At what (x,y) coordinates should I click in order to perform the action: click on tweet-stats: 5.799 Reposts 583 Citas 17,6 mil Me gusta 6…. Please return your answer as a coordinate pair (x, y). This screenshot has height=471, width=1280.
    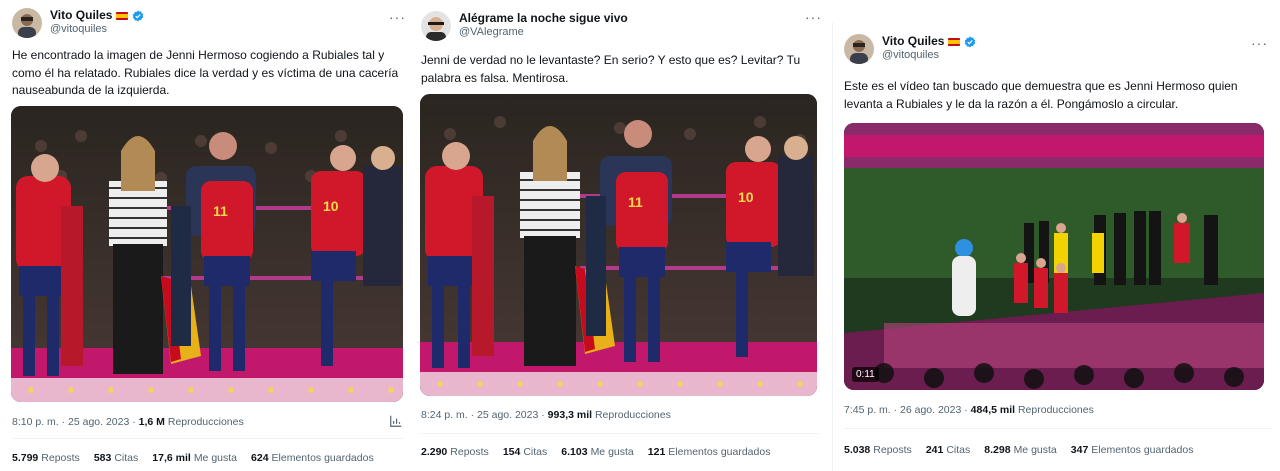
    Looking at the image, I should click on (193, 458).